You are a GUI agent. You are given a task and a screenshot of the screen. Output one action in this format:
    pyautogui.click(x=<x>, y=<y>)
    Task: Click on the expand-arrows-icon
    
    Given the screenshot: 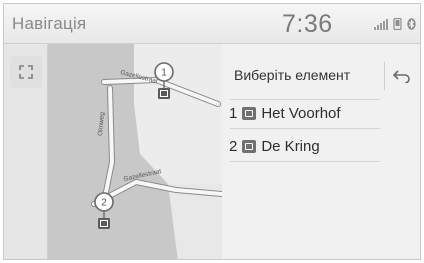 What is the action you would take?
    pyautogui.click(x=26, y=72)
    